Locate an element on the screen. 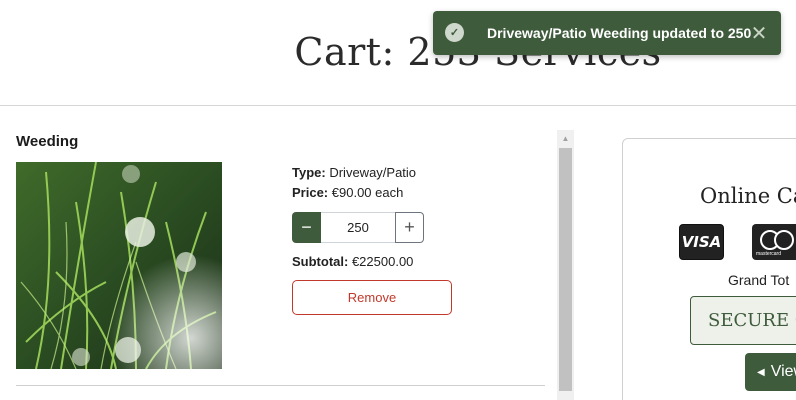 The height and width of the screenshot is (400, 796). item-price-label: Price: is located at coordinates (310, 192).